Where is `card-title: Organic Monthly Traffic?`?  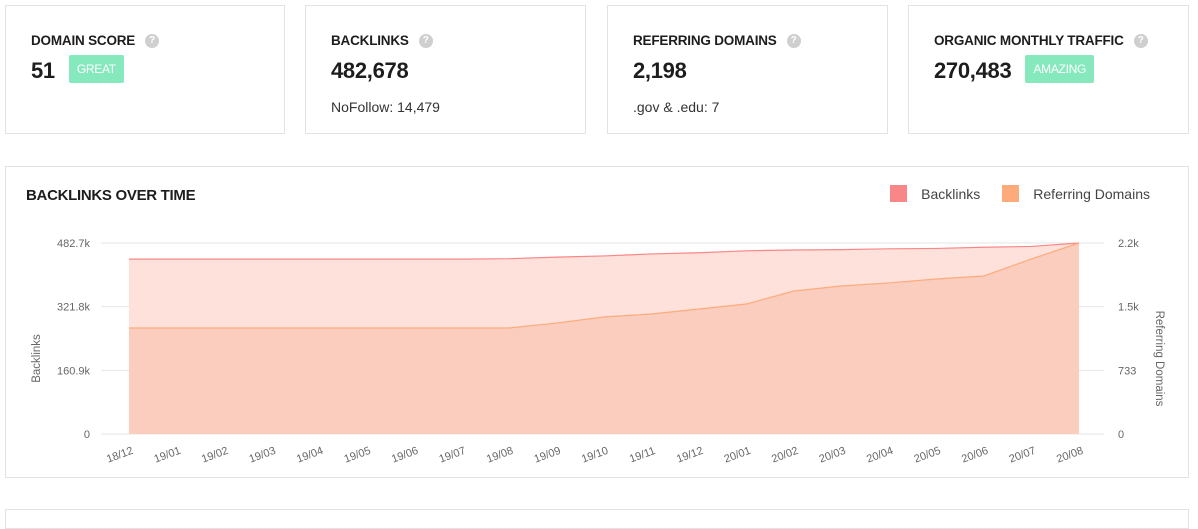 card-title: Organic Monthly Traffic? is located at coordinates (1041, 40).